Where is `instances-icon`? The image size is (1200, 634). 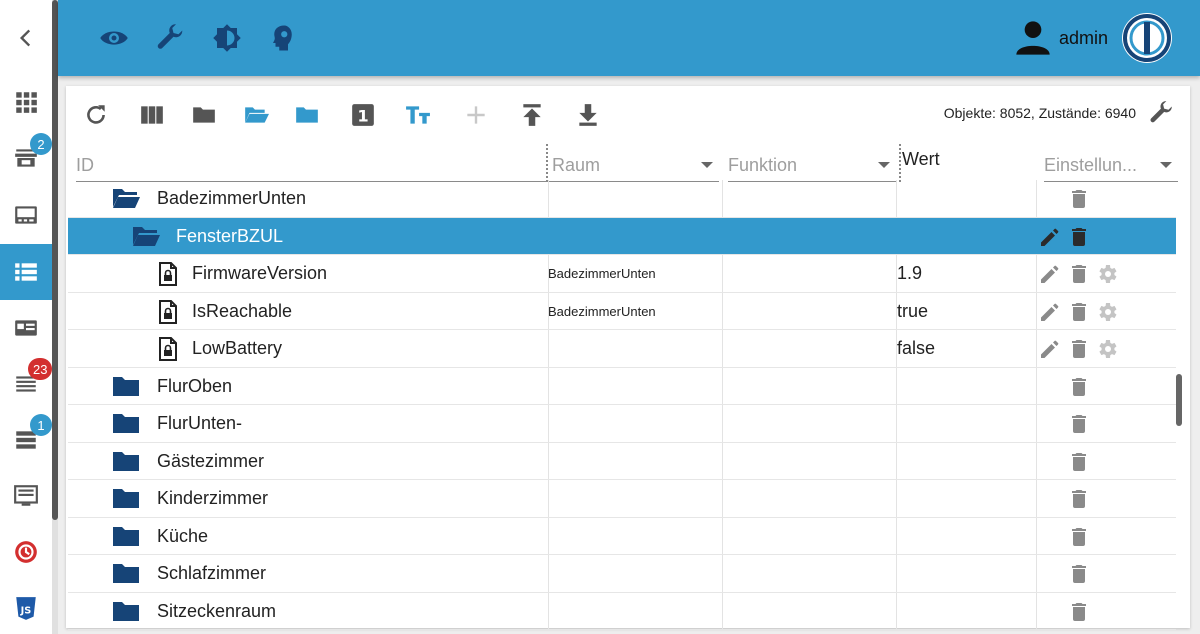 instances-icon is located at coordinates (26, 215).